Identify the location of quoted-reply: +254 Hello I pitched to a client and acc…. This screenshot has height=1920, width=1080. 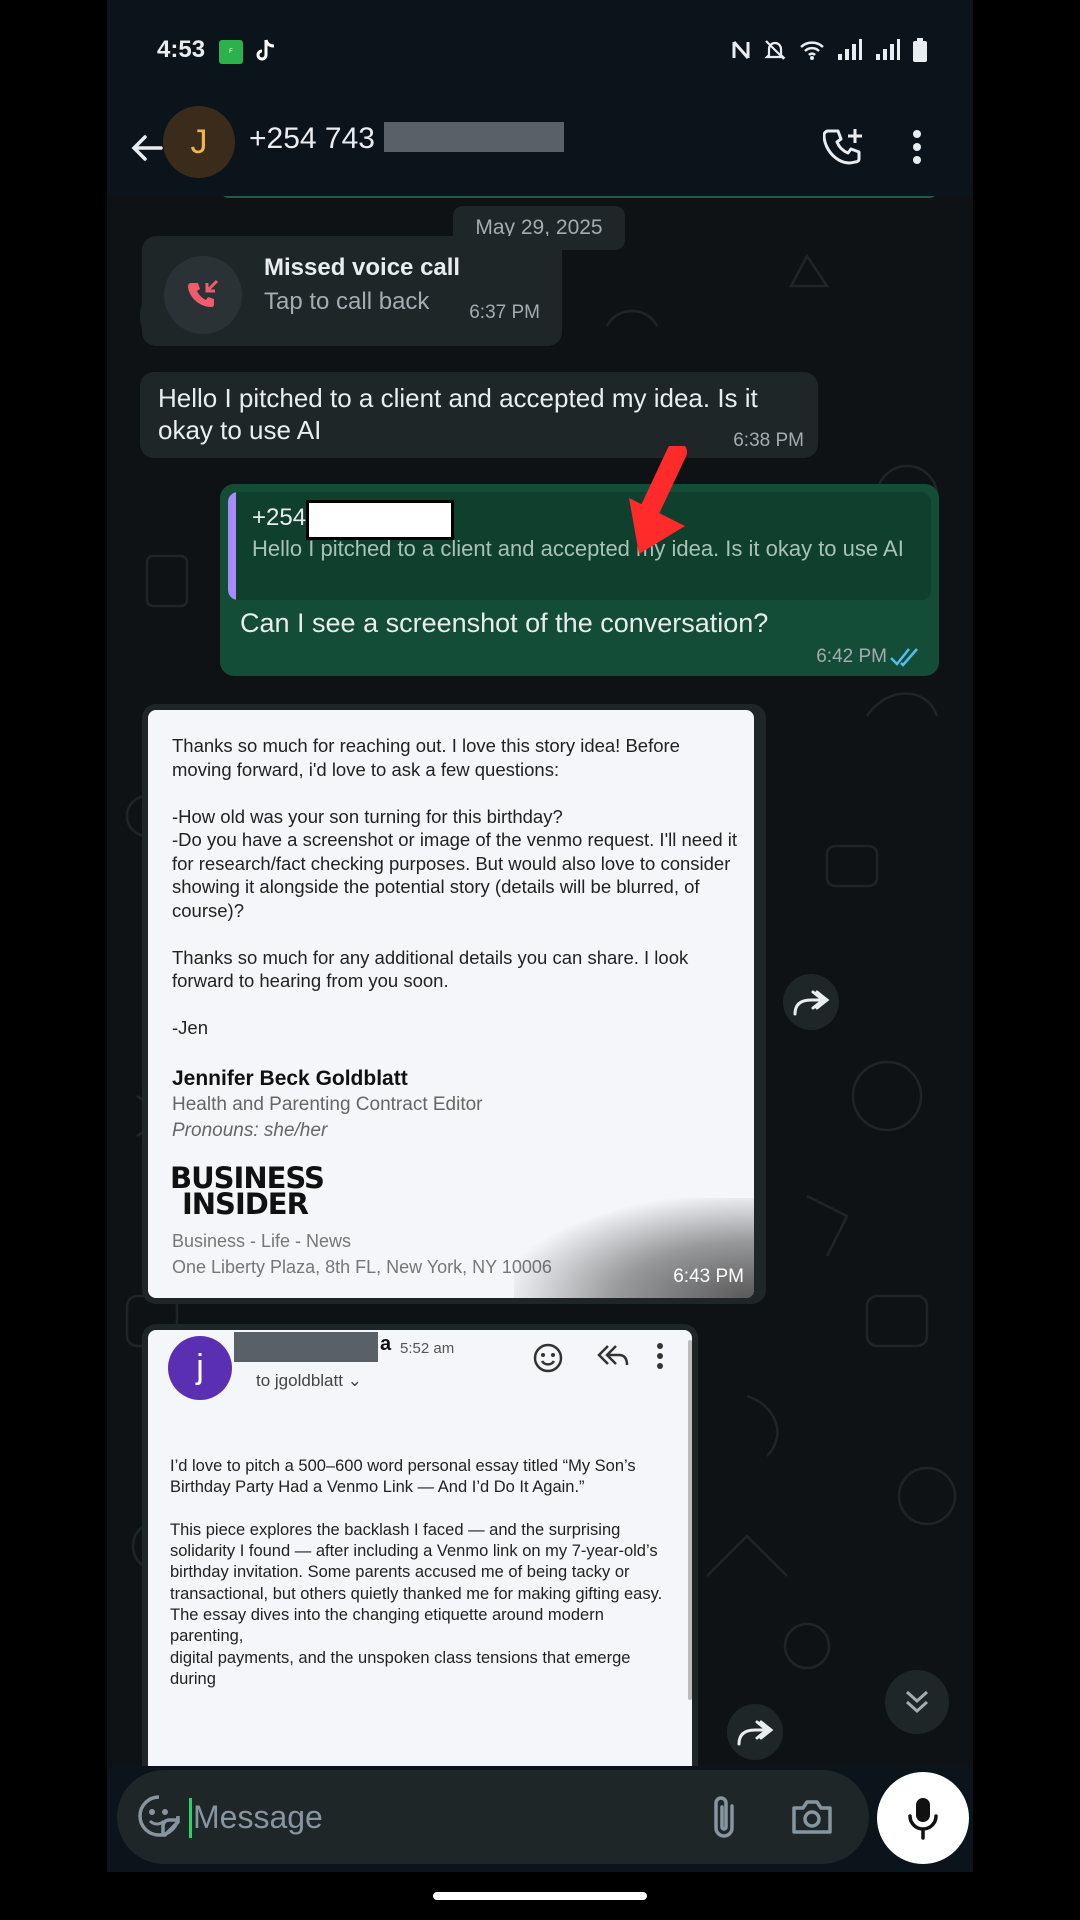
(579, 546).